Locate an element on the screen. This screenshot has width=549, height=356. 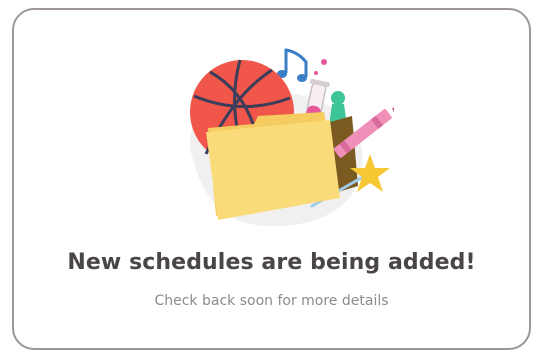
empty-state-title: New schedules are being added! is located at coordinates (271, 262).